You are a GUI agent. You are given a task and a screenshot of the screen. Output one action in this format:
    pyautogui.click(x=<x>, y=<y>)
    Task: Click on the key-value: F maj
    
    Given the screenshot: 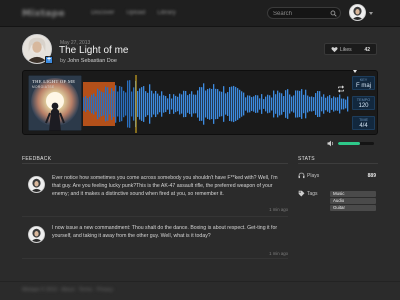 What is the action you would take?
    pyautogui.click(x=363, y=86)
    